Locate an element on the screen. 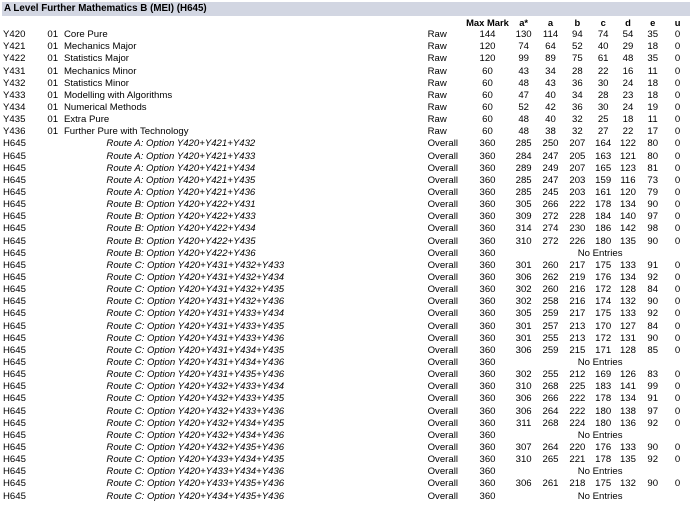  grade-boundary: 311 is located at coordinates (524, 423).